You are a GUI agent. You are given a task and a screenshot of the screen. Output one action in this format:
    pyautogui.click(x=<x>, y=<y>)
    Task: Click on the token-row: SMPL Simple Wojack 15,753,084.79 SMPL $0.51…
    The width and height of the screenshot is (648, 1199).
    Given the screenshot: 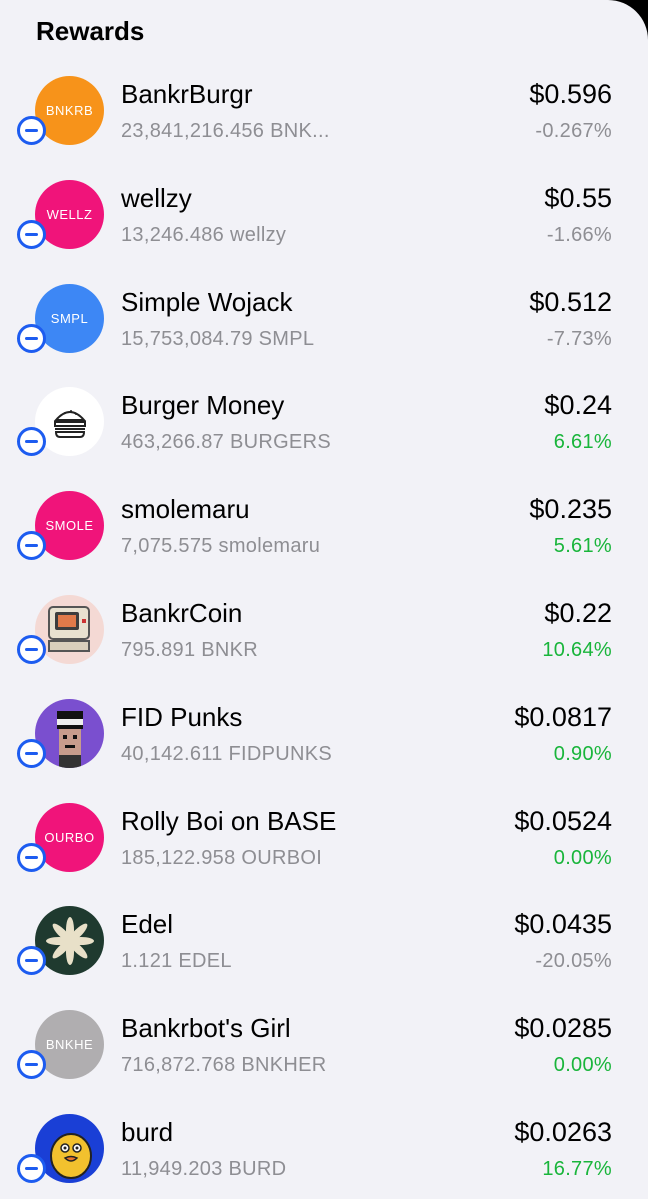 What is the action you would take?
    pyautogui.click(x=324, y=318)
    